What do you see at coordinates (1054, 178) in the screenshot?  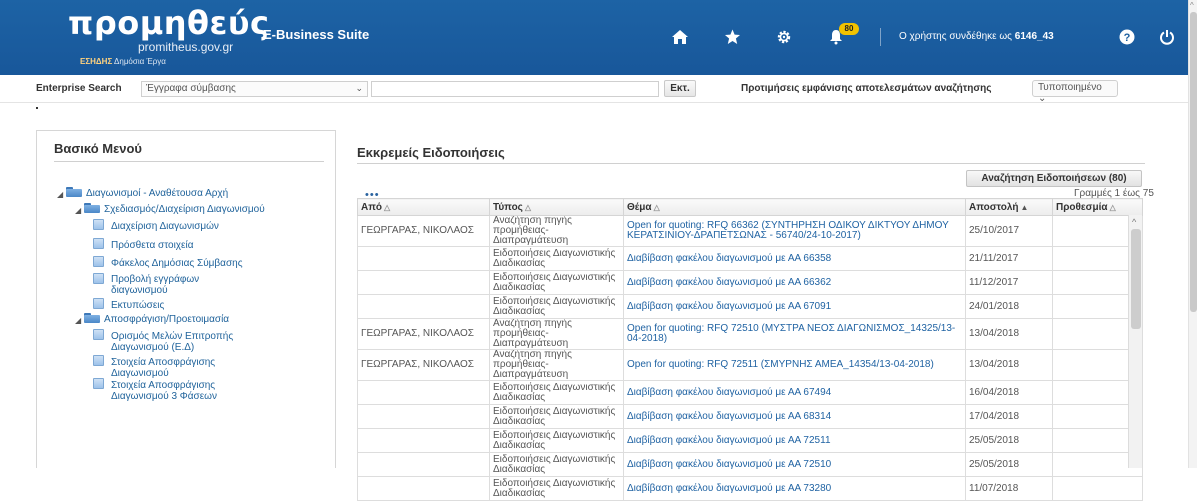 I see `search-notifications-button: Αναζήτηση Ειδοποιήσεων (80)` at bounding box center [1054, 178].